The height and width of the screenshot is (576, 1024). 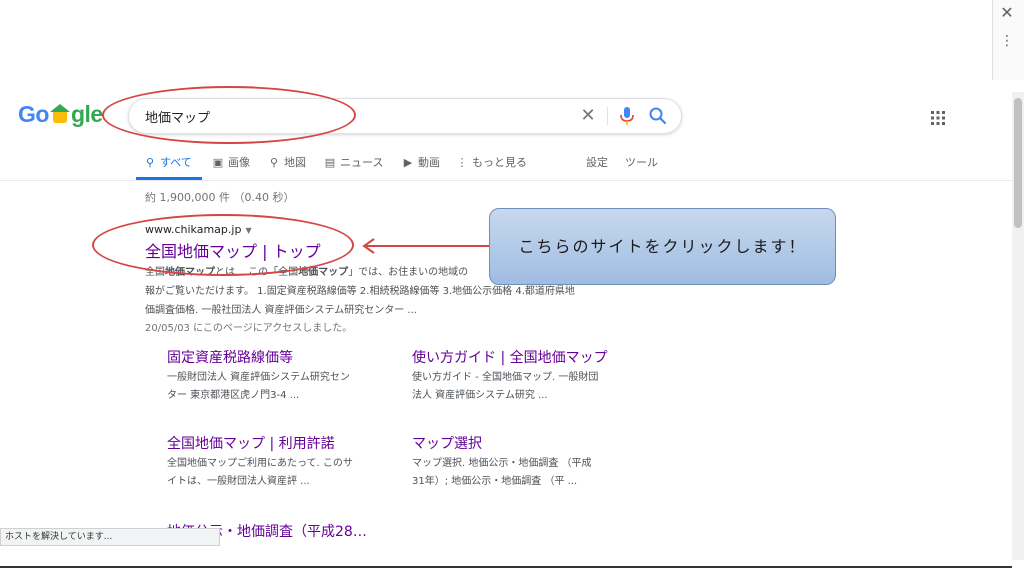 I want to click on tab-images: ▣ 画像, so click(x=231, y=167).